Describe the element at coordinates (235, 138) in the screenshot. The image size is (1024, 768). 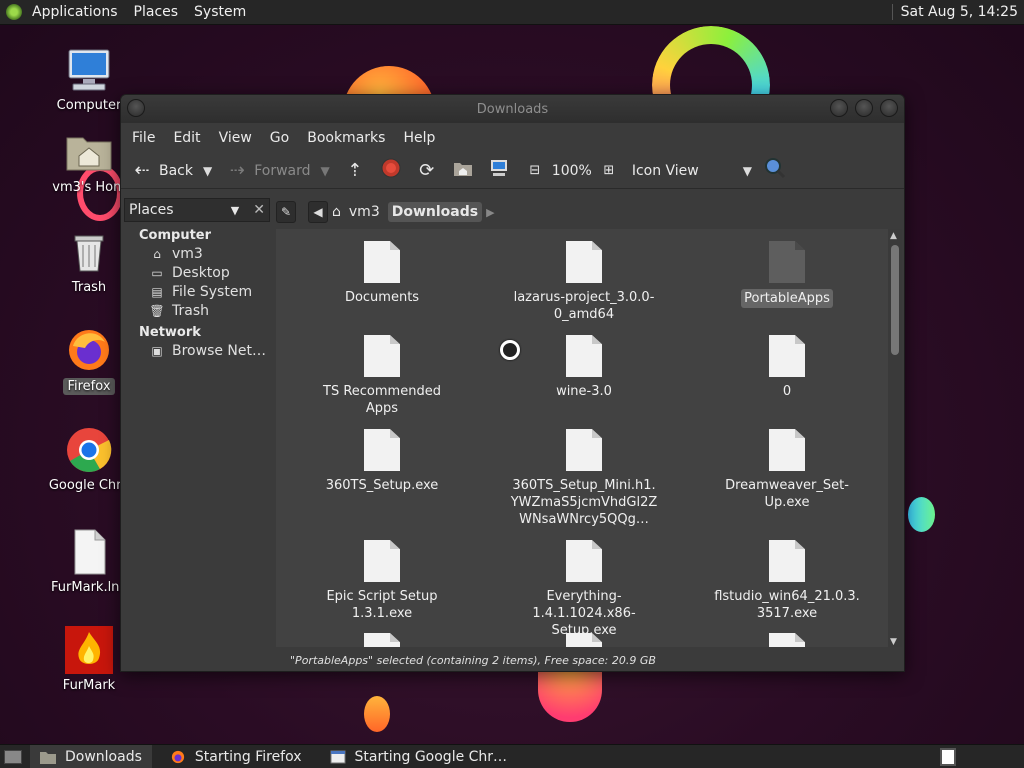
I see `menu-view: View` at that location.